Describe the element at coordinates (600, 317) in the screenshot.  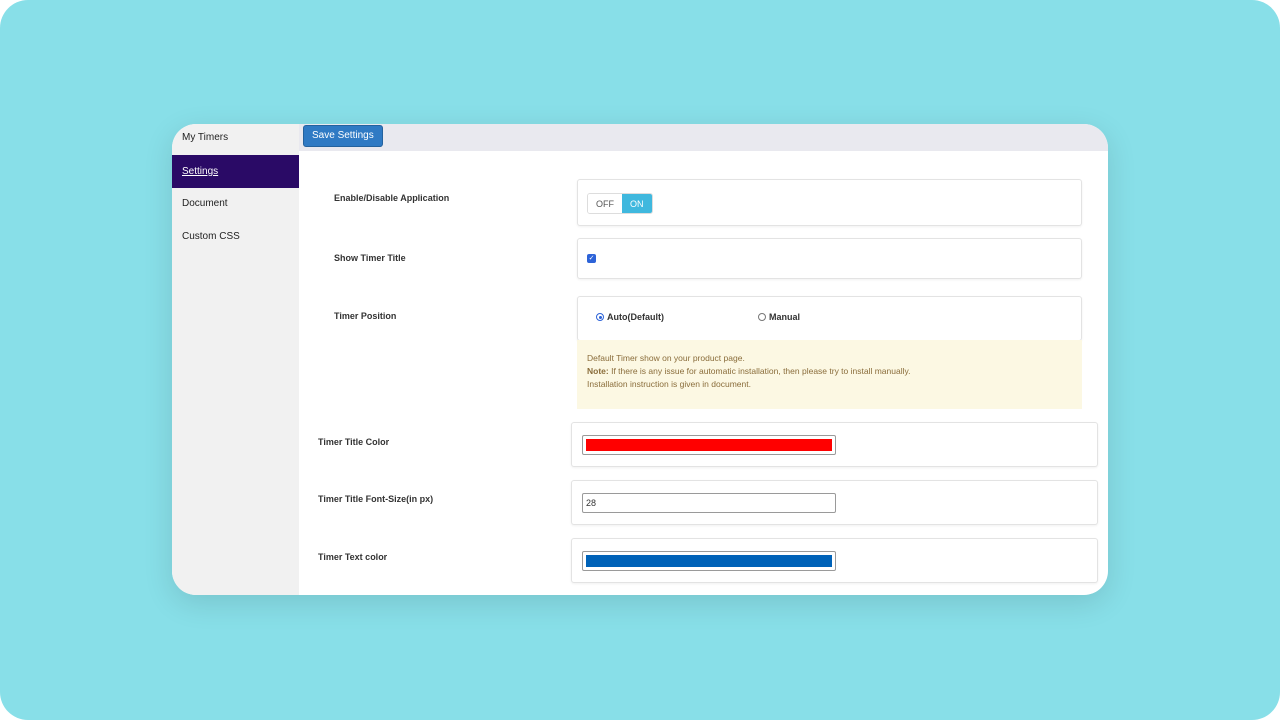
I see `position-auto-radio` at that location.